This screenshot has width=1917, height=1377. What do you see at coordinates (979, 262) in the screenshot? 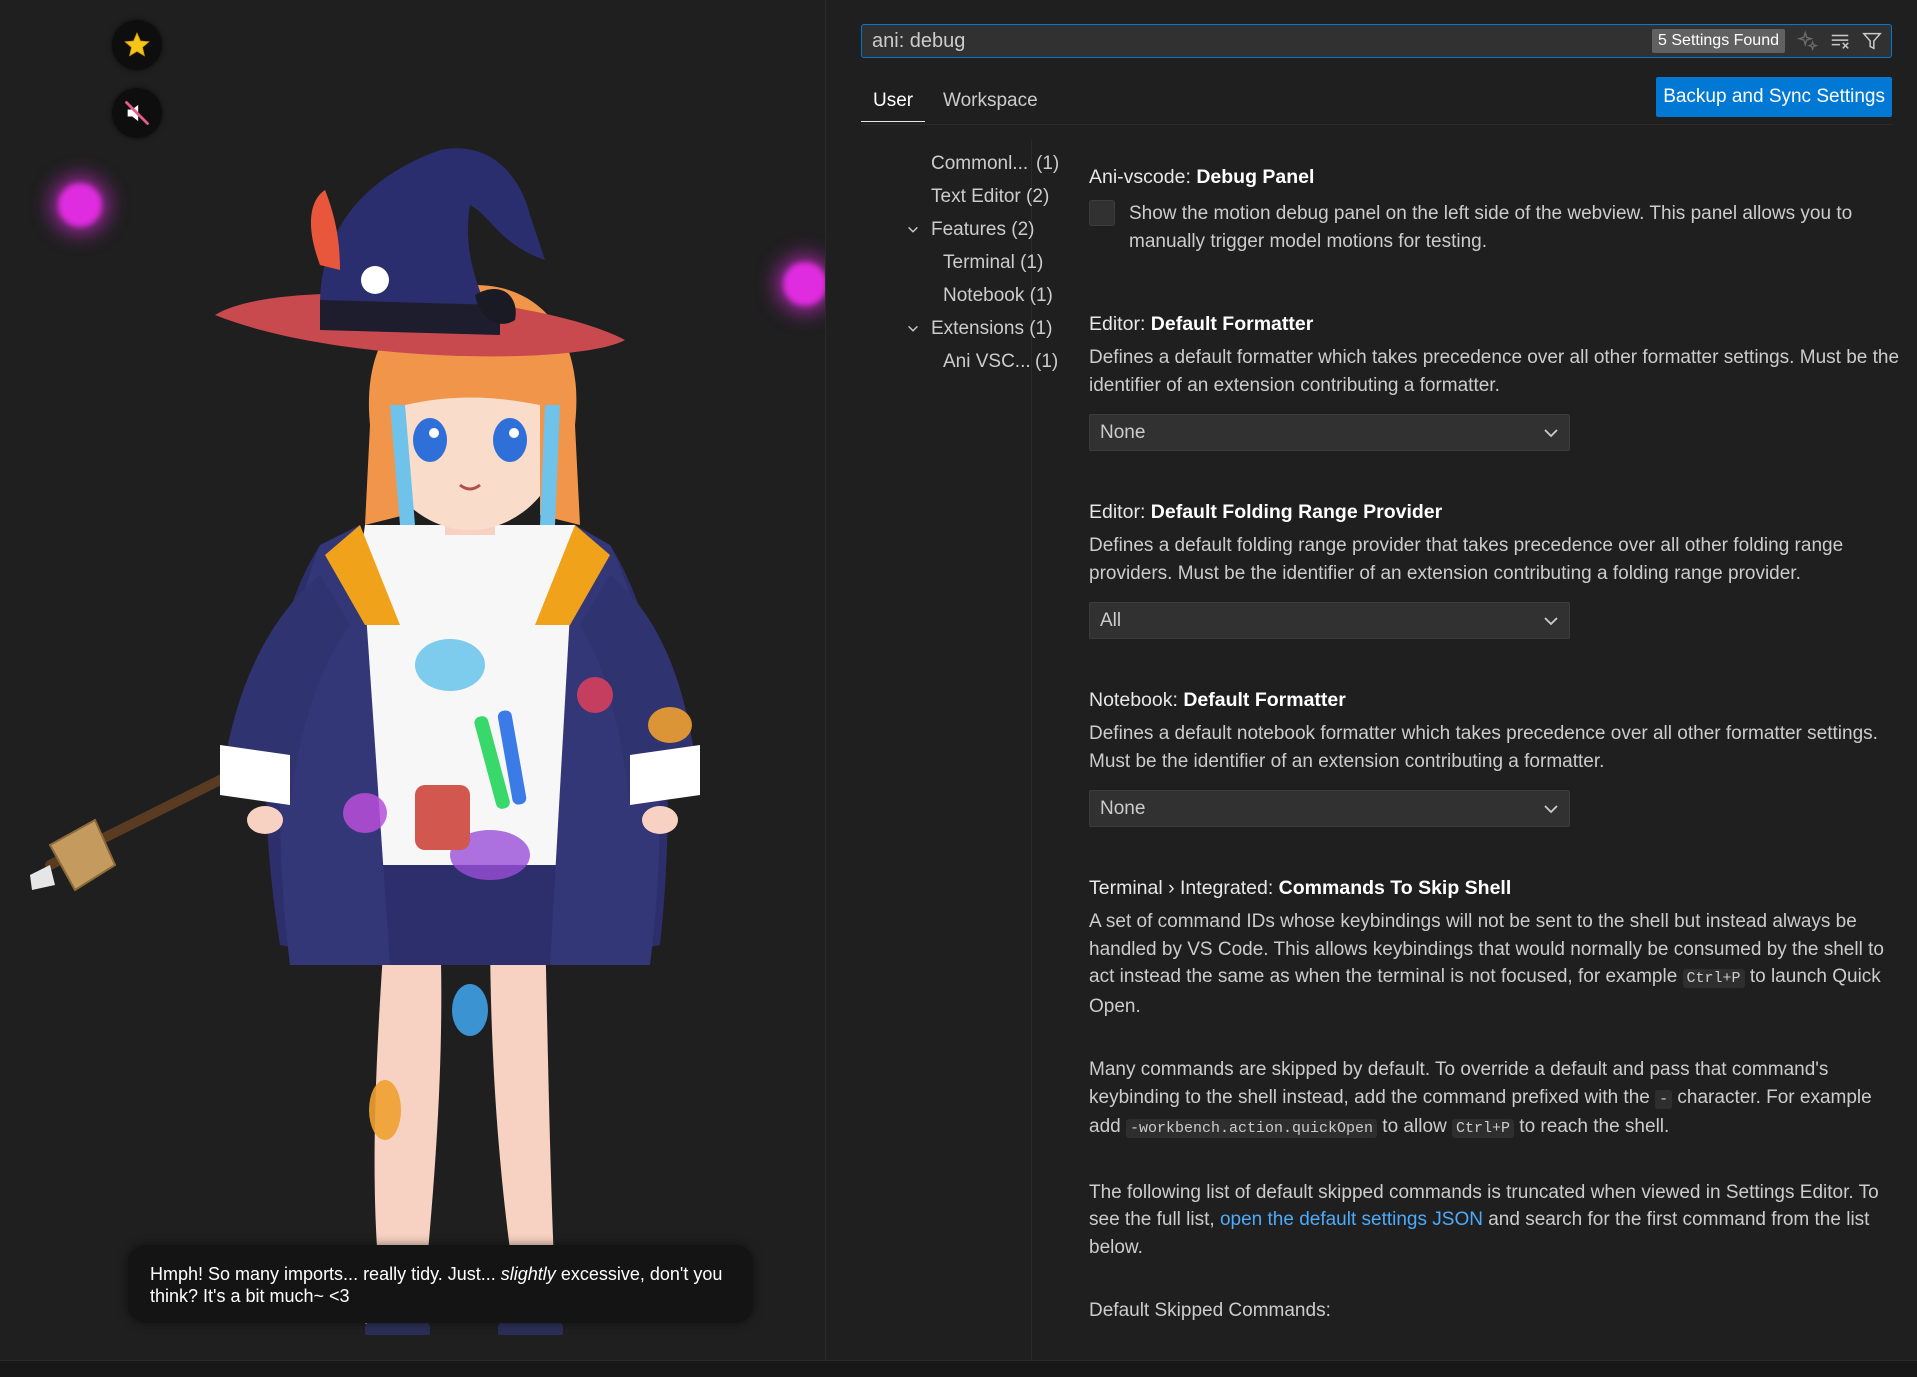
I see `toc-label: Terminal` at bounding box center [979, 262].